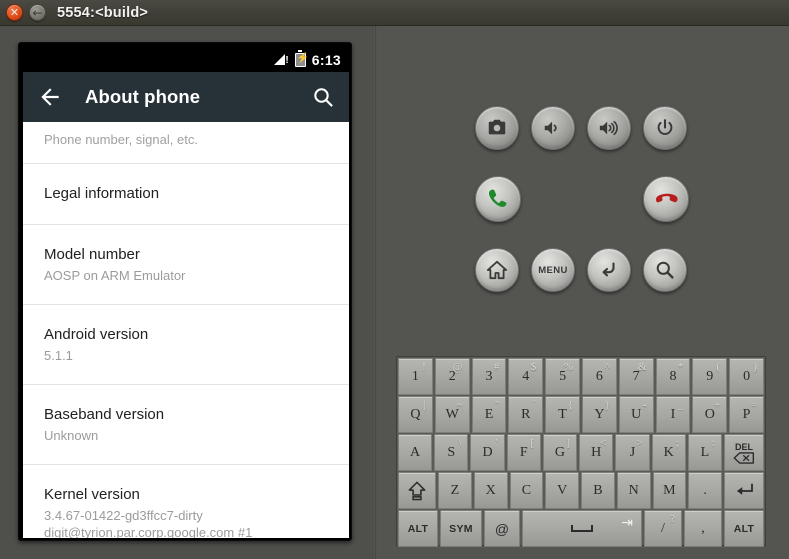 This screenshot has height=559, width=789. What do you see at coordinates (570, 405) in the screenshot?
I see `key-shift-label: {` at bounding box center [570, 405].